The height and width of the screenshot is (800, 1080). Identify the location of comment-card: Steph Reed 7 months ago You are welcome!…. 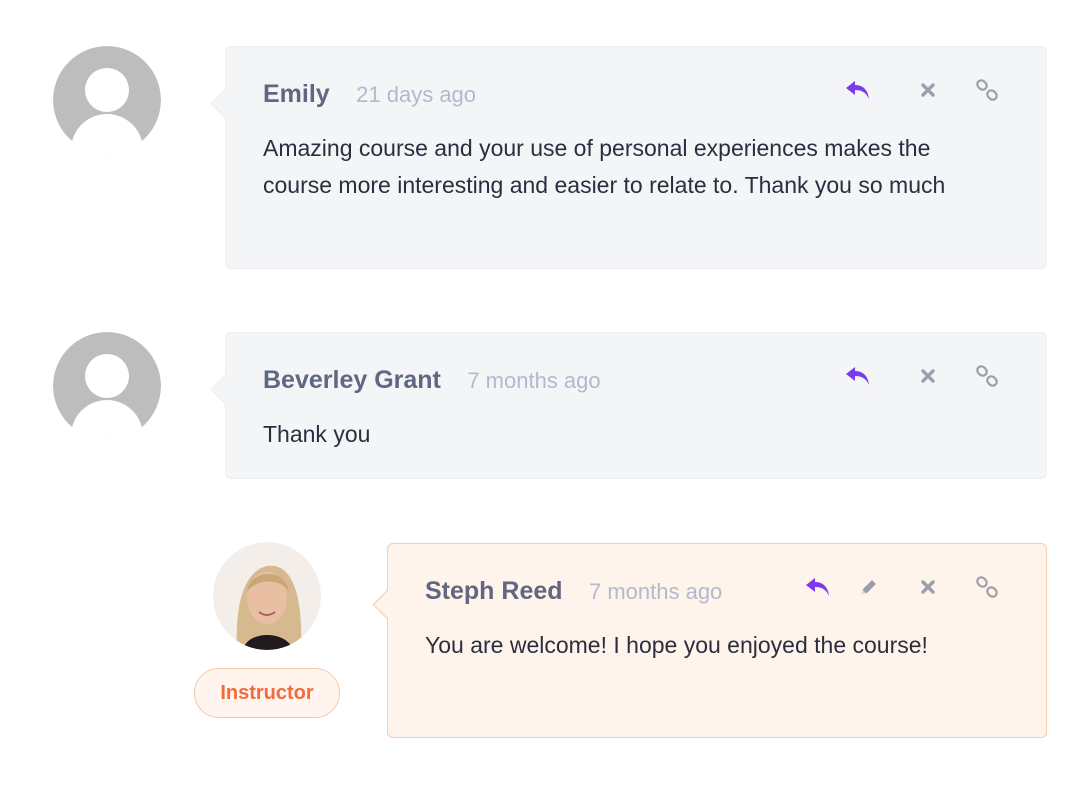
(717, 640).